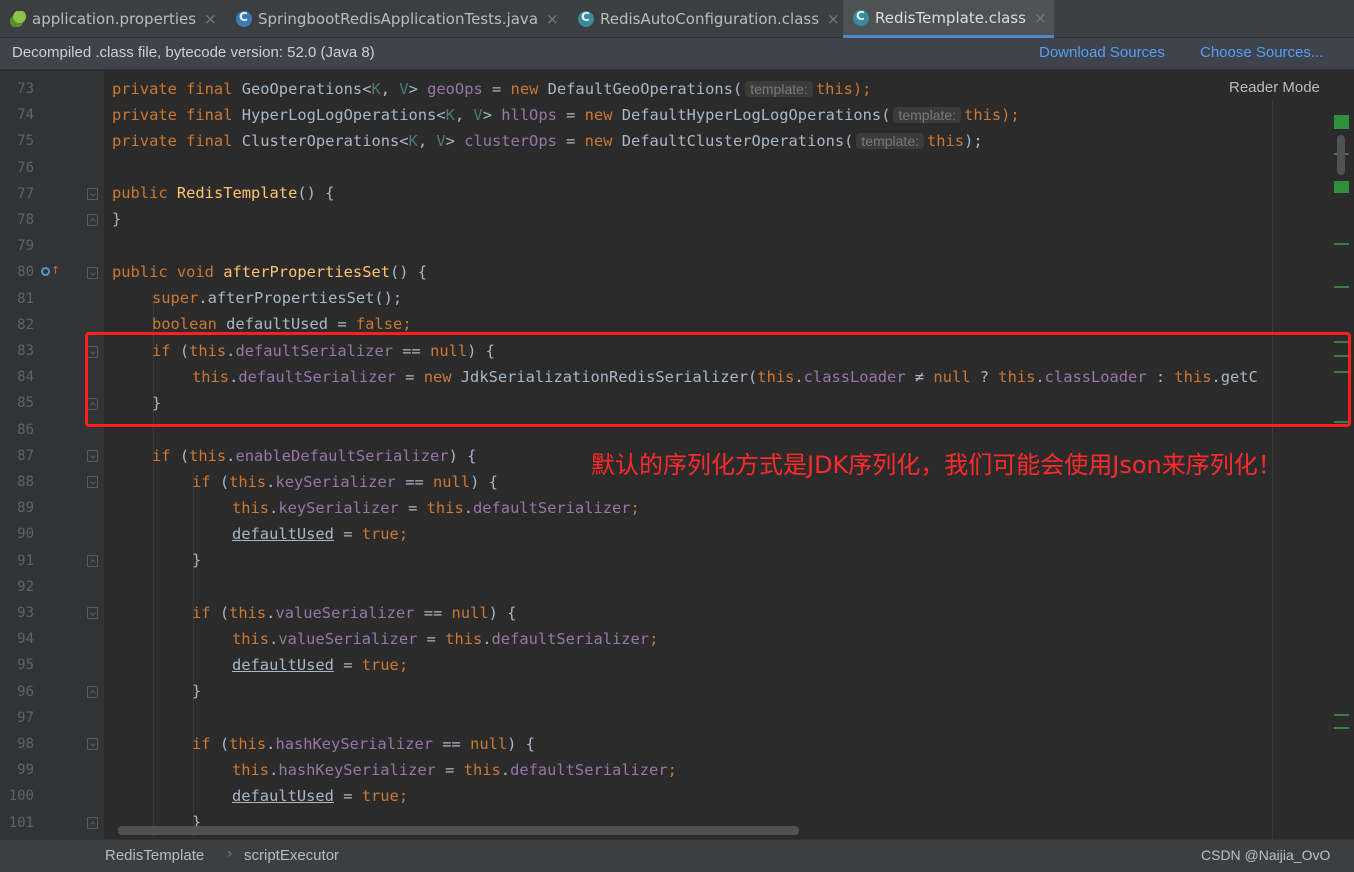  Describe the element at coordinates (25, 167) in the screenshot. I see `line-number: 76` at that location.